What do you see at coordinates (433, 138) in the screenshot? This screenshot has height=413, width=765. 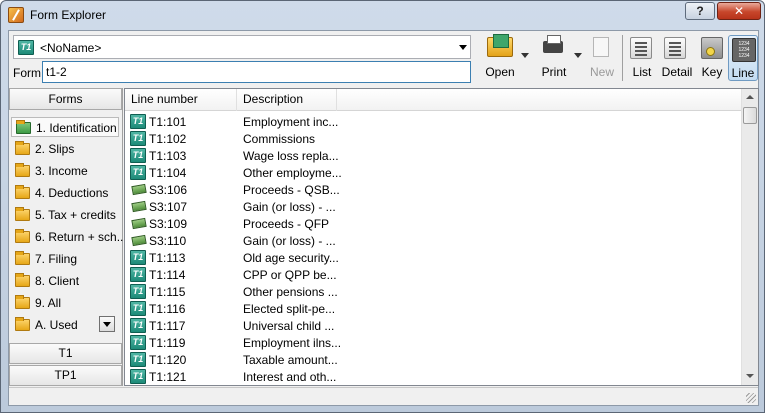 I see `table-row: T1 T1:102 Commissions` at bounding box center [433, 138].